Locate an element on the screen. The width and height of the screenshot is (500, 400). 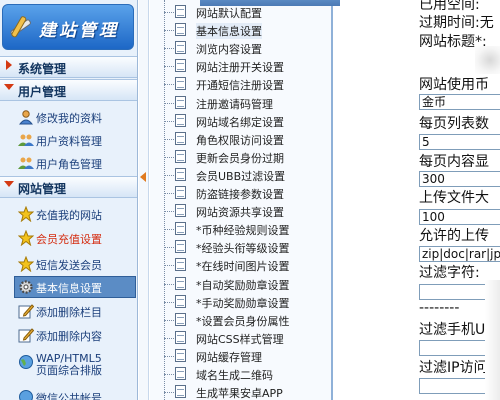
tree-node: 网站注册开关设置 is located at coordinates (247, 66).